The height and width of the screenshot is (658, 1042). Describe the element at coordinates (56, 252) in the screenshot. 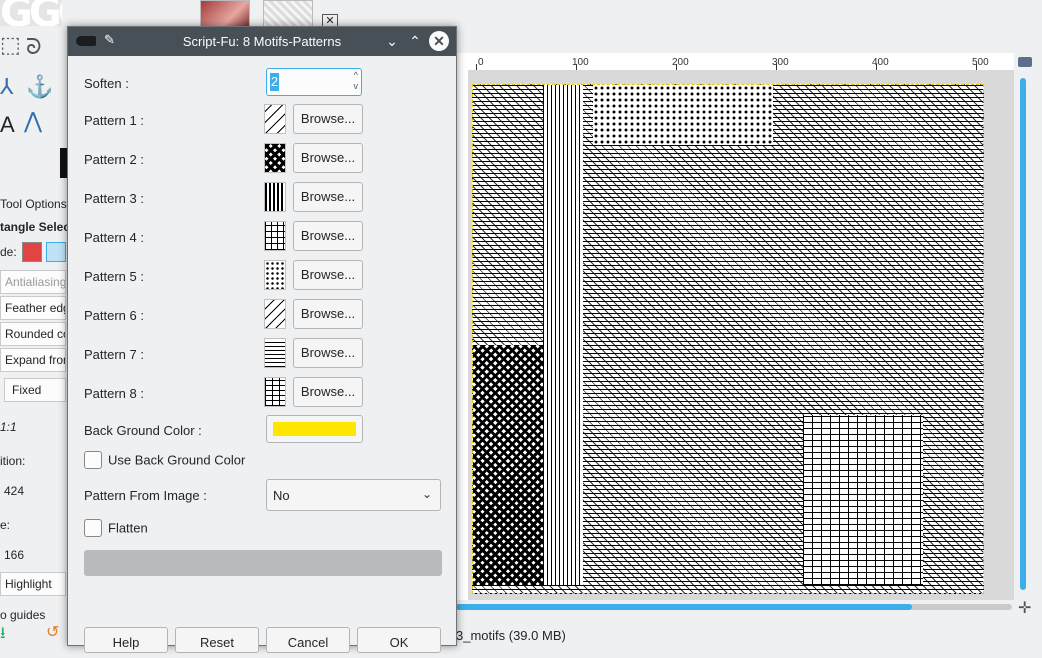

I see `add-mode-icon` at that location.